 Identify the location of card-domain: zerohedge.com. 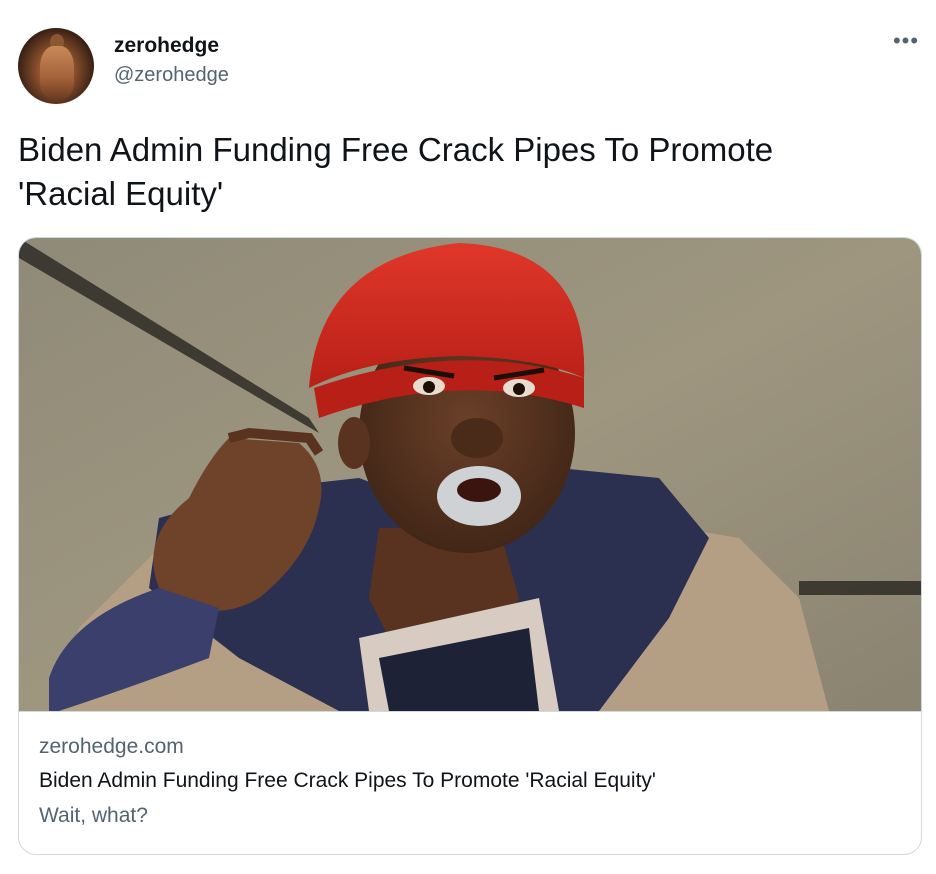
(111, 746).